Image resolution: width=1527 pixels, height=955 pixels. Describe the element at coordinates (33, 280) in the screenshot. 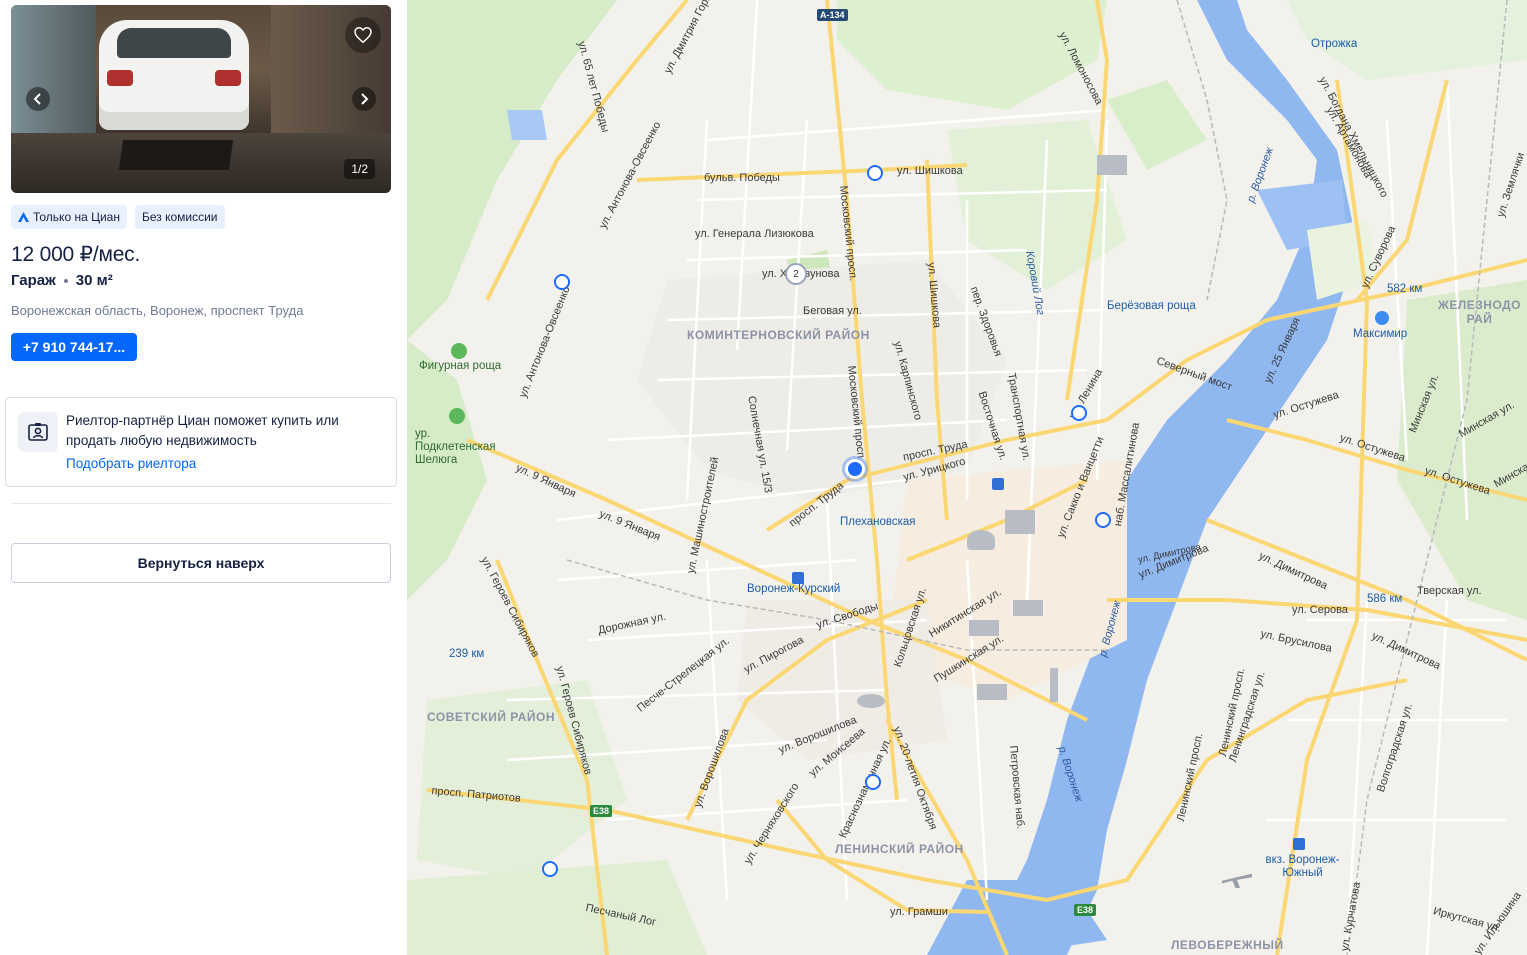

I see `property-type: Гараж` at that location.